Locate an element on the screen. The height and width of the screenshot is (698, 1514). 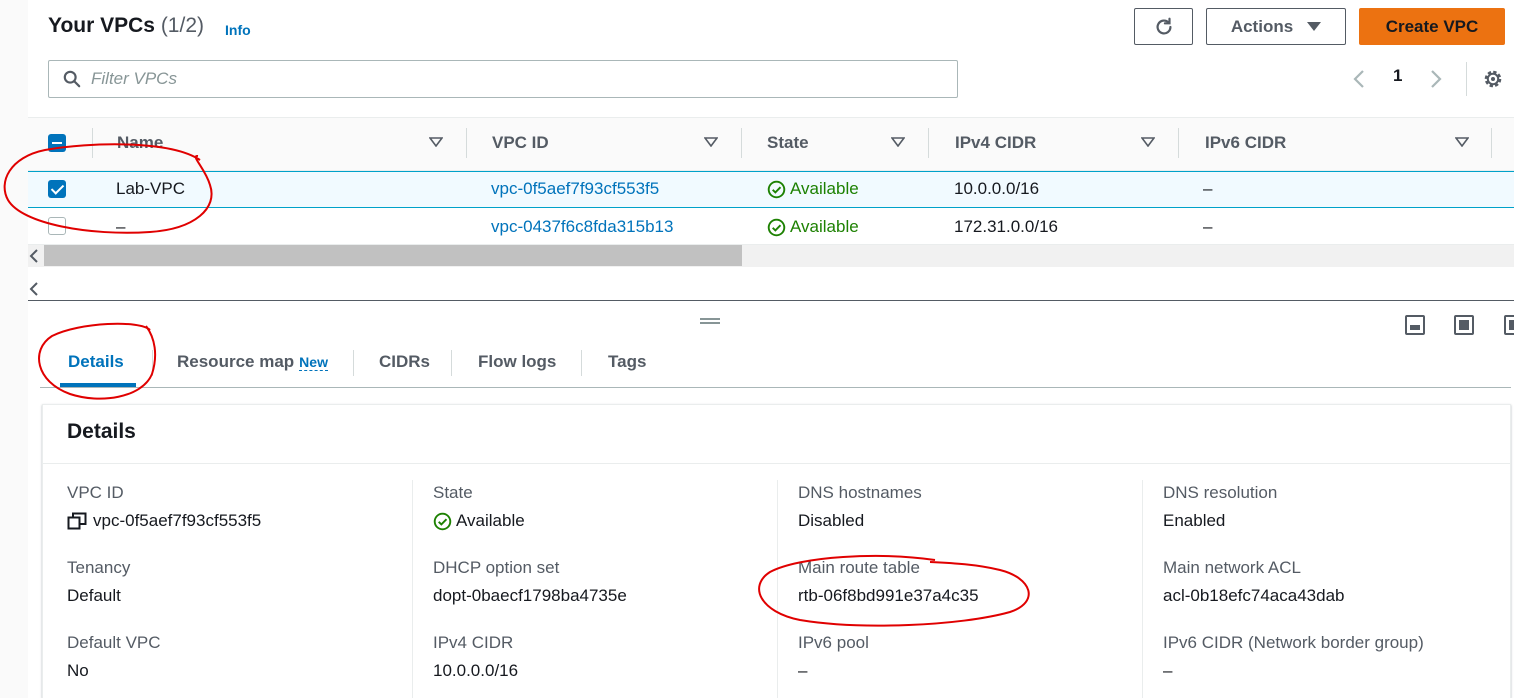
tab-cidrs: CIDRs is located at coordinates (404, 362).